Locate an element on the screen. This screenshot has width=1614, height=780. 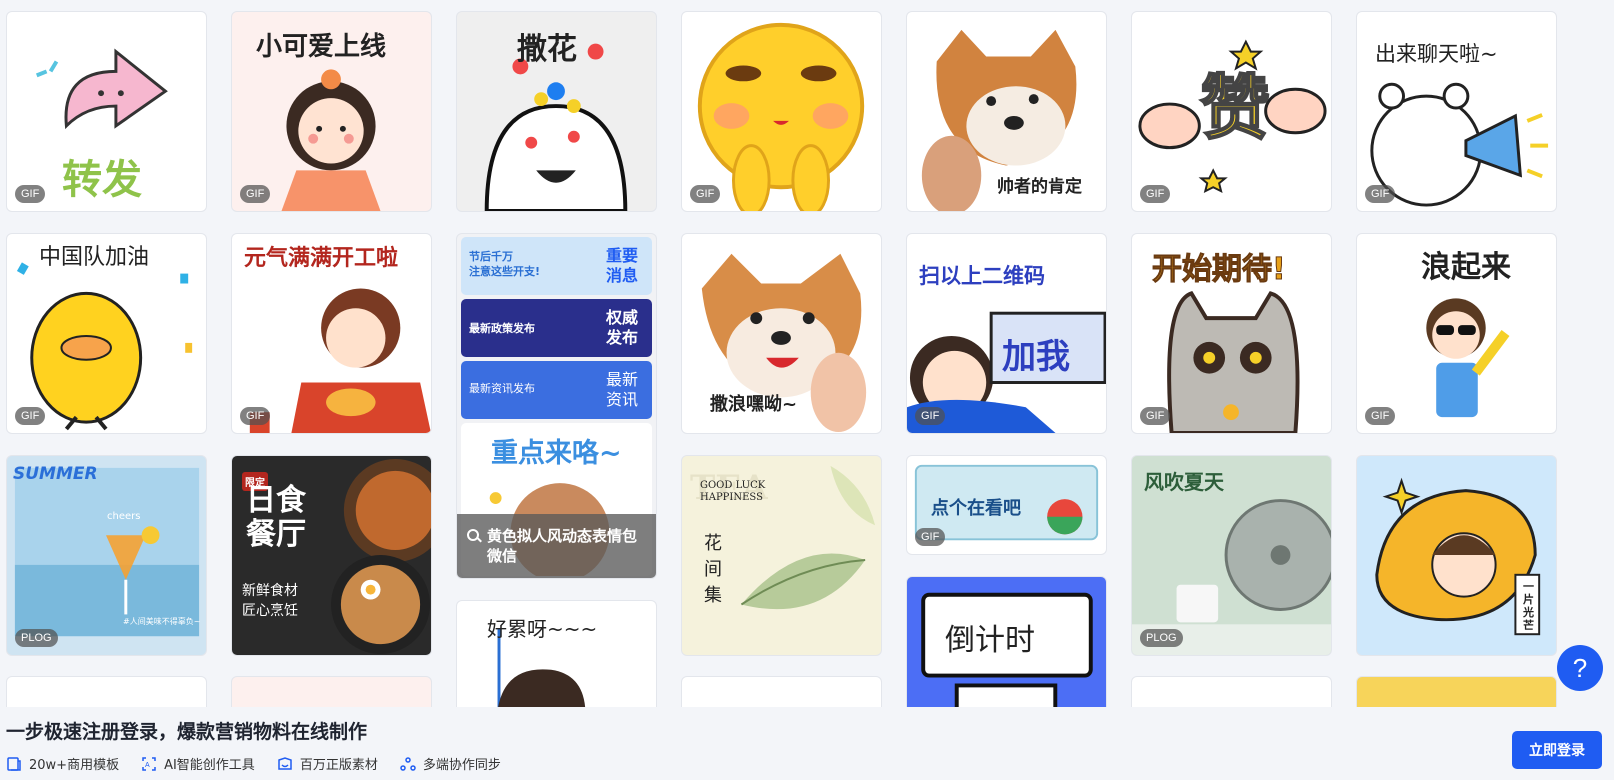
template-card-qrcode: 扫以上二维码 加我 GIF is located at coordinates (1006, 333).